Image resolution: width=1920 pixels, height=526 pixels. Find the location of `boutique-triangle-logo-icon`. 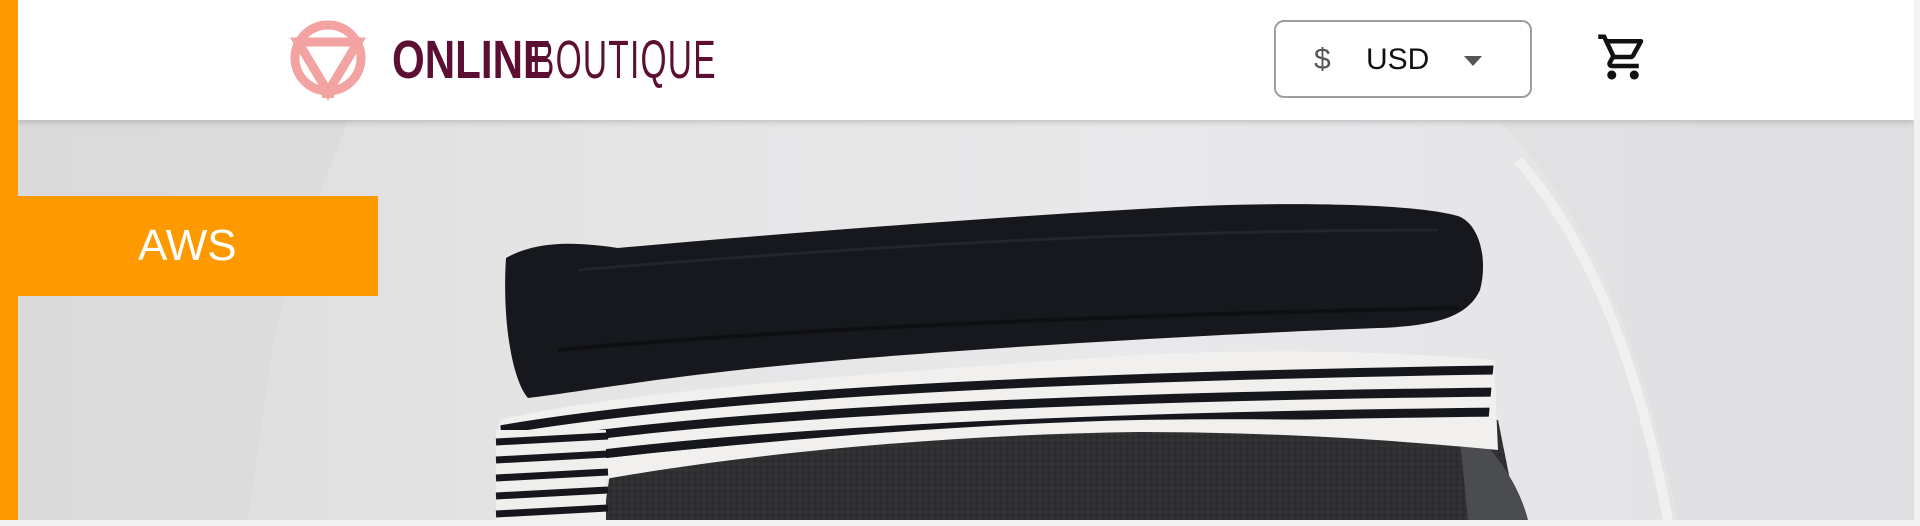

boutique-triangle-logo-icon is located at coordinates (328, 60).